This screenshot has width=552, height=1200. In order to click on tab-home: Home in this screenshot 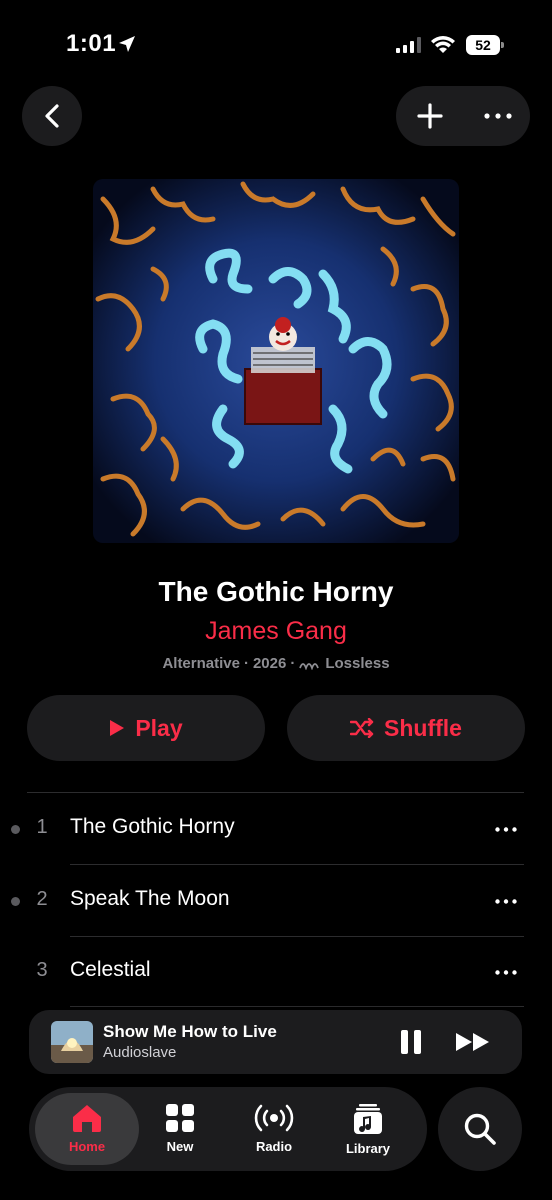, I will do `click(87, 1129)`.